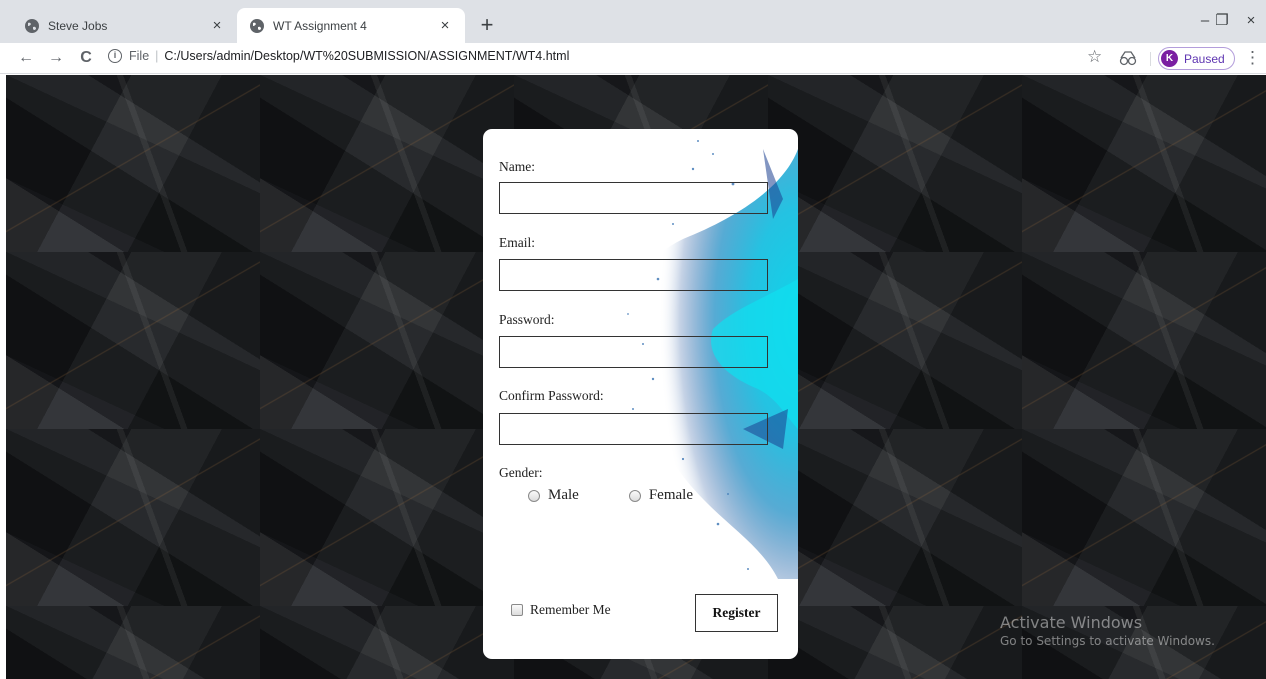 The image size is (1266, 679). I want to click on tab-title: Steve Jobs, so click(78, 25).